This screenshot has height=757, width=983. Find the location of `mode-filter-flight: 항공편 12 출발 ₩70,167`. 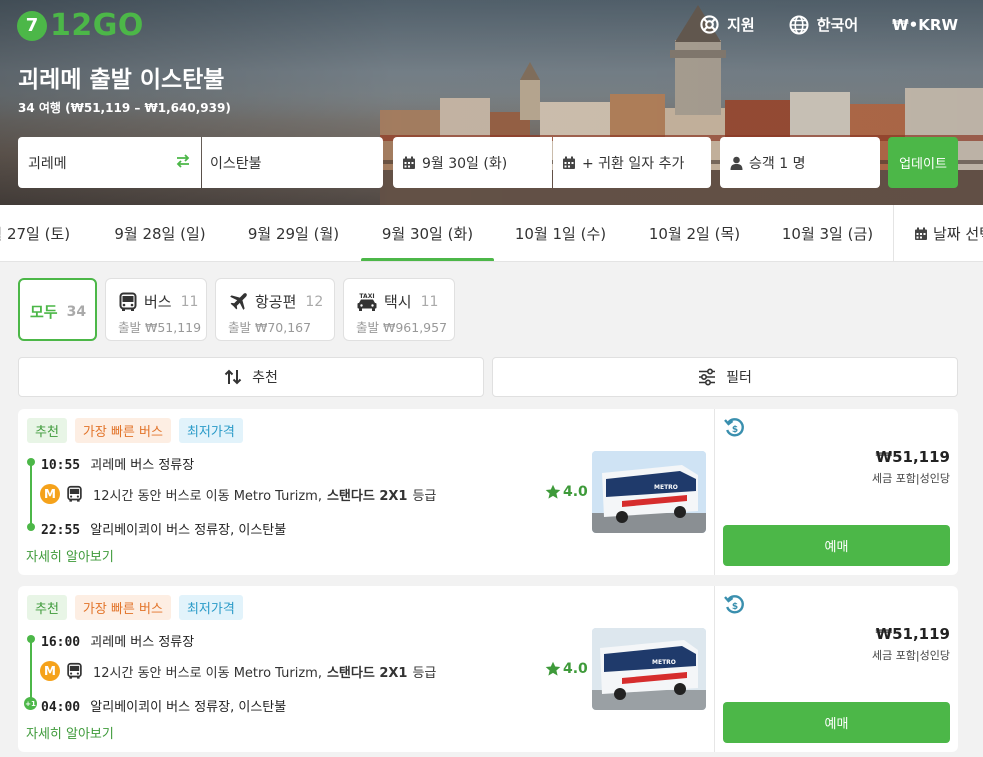

mode-filter-flight: 항공편 12 출발 ₩70,167 is located at coordinates (275, 309).